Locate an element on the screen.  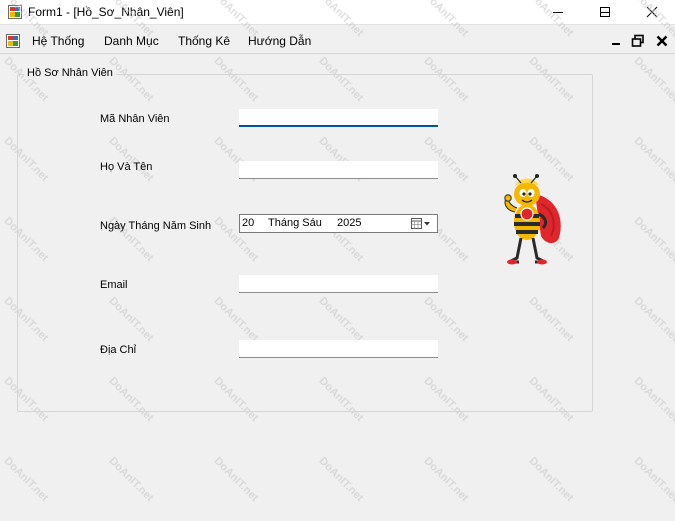
full-name-label: Họ Và Tên is located at coordinates (126, 167).